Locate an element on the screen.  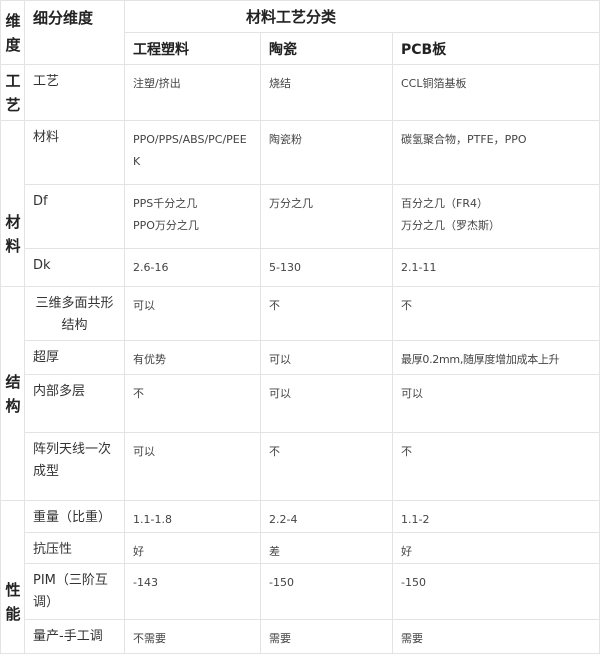
cell-b: 陶瓷粉 is located at coordinates (326, 152).